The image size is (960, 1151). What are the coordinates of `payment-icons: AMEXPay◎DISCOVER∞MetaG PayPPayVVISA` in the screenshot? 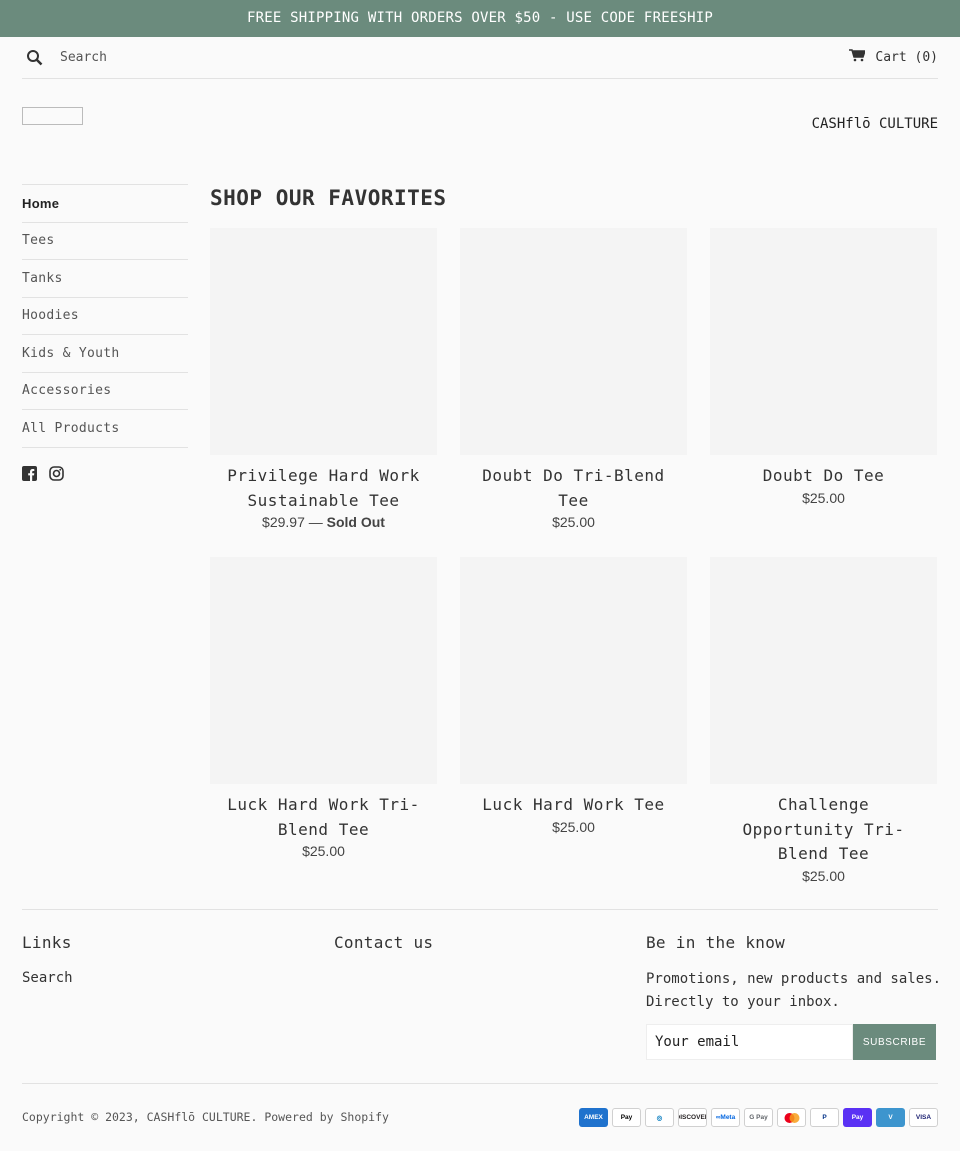 It's located at (758, 1117).